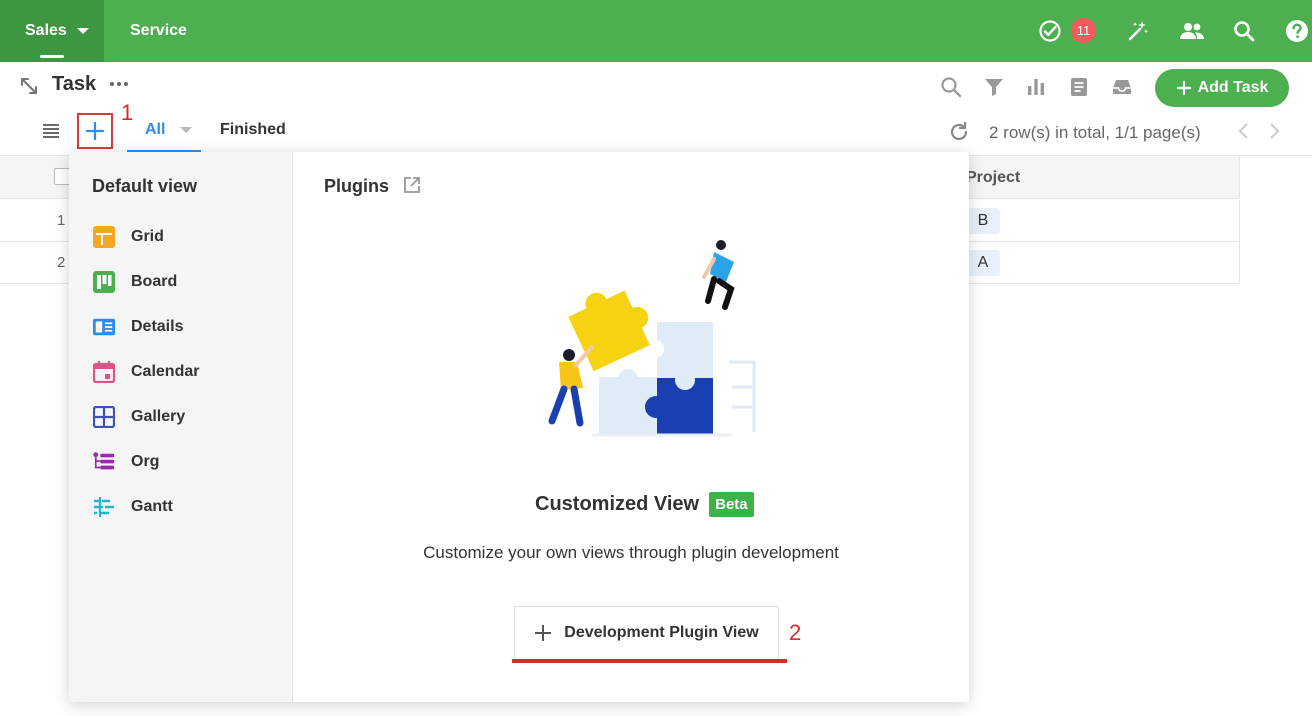  Describe the element at coordinates (154, 281) in the screenshot. I see `view-option-label: Board` at that location.